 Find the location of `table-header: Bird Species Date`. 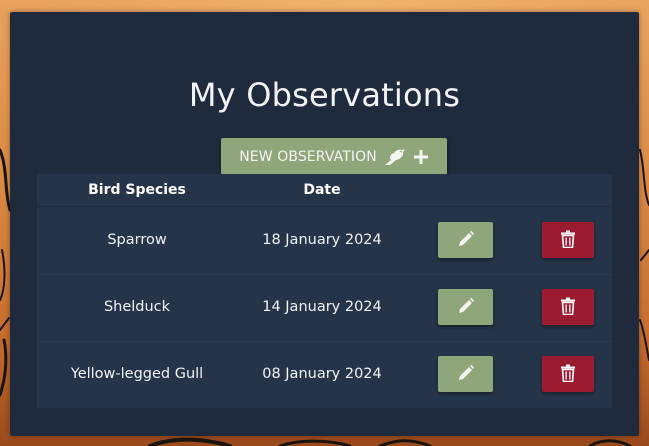

table-header: Bird Species Date is located at coordinates (324, 190).